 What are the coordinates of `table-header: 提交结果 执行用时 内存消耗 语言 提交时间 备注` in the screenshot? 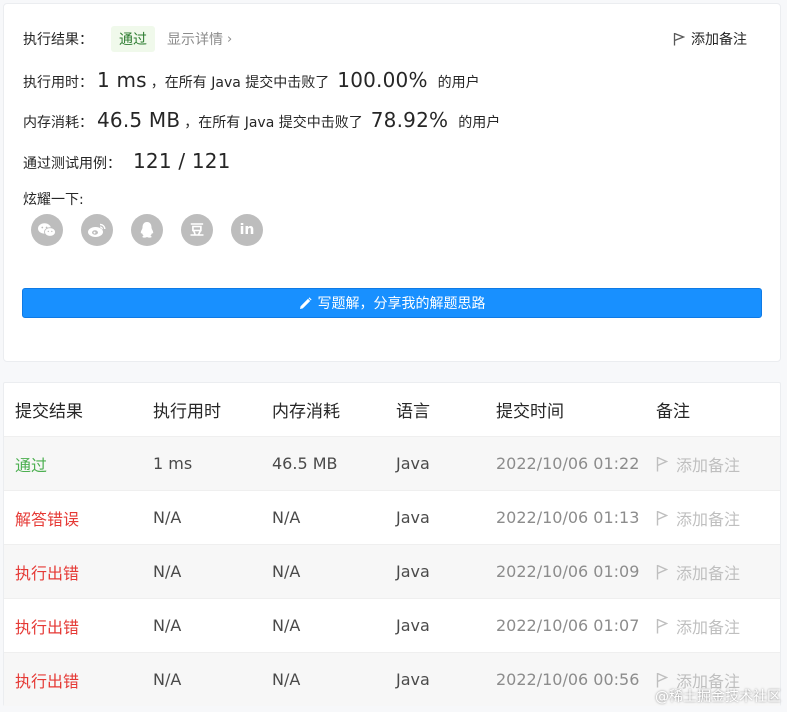 It's located at (392, 409).